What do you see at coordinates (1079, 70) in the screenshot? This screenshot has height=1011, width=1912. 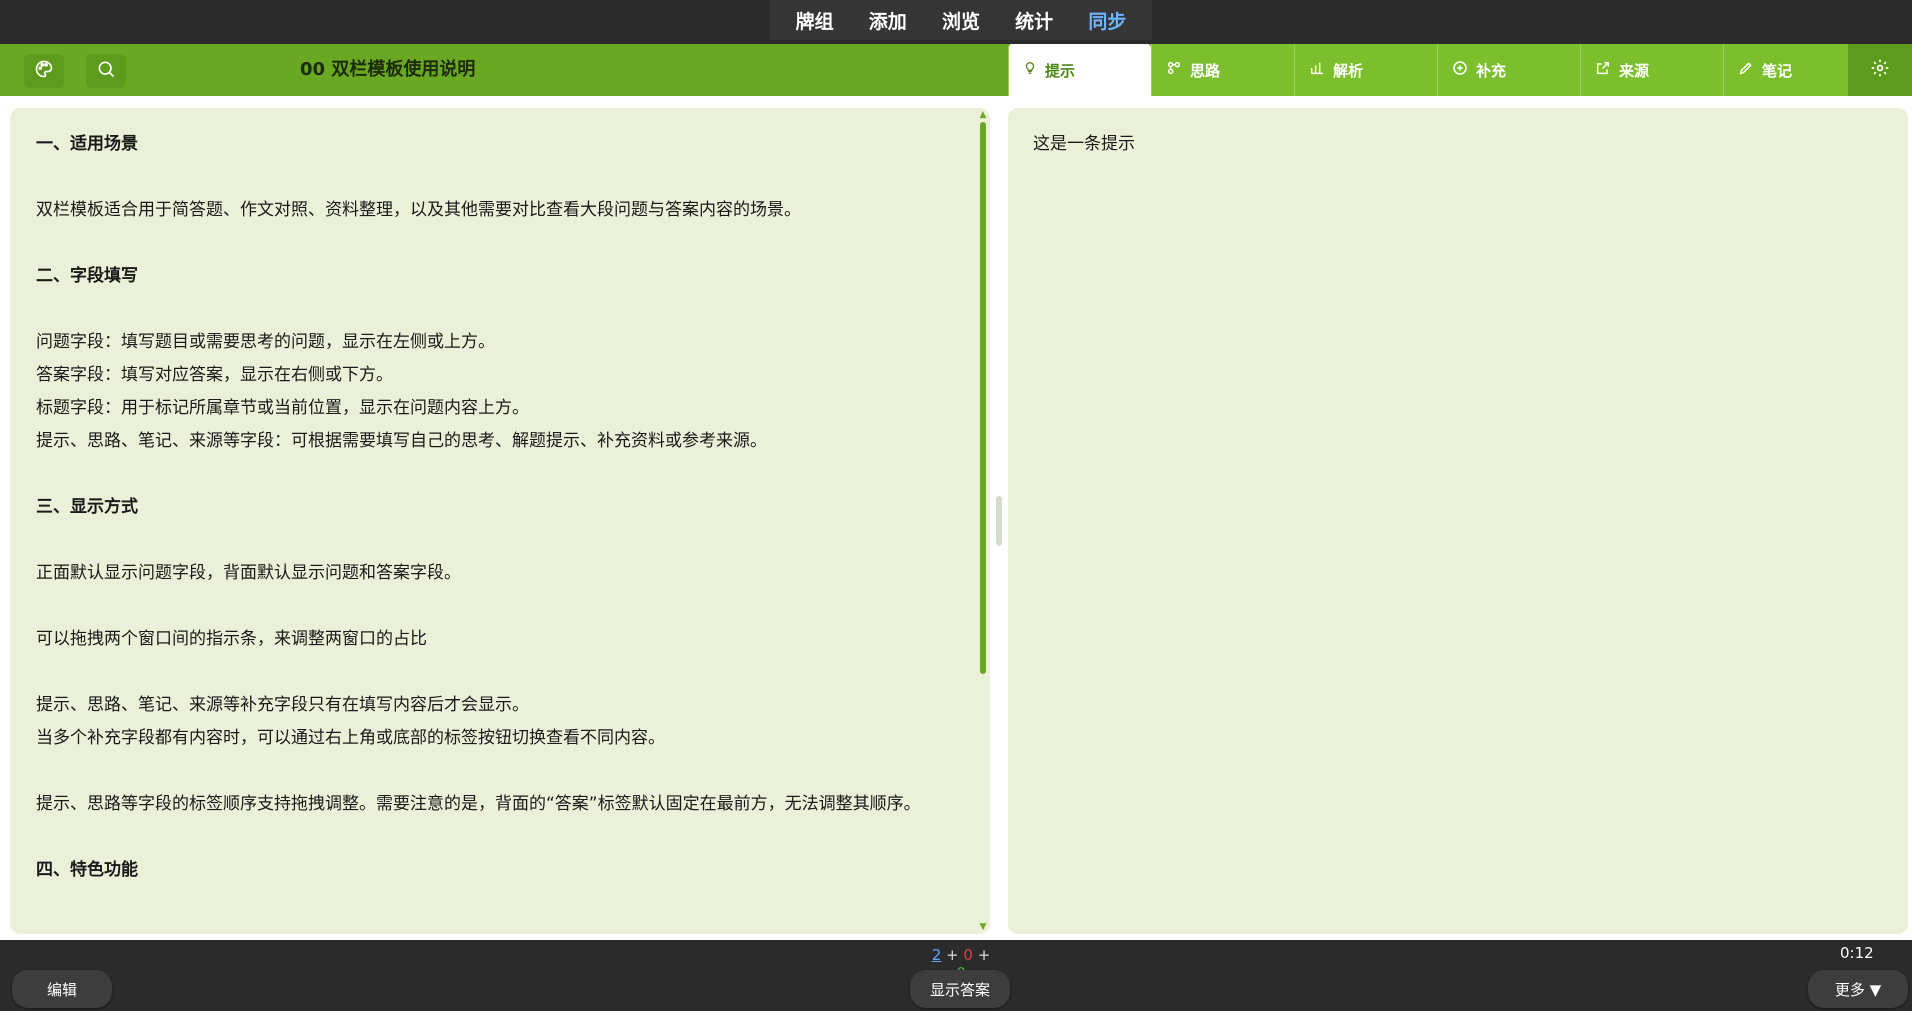 I see `tab-hint: 提示` at bounding box center [1079, 70].